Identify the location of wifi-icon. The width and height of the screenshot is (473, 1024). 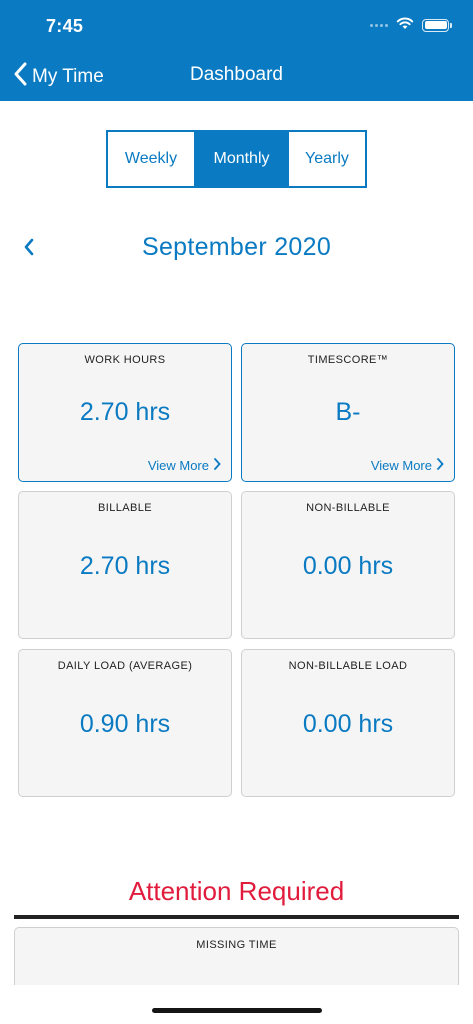
(405, 25).